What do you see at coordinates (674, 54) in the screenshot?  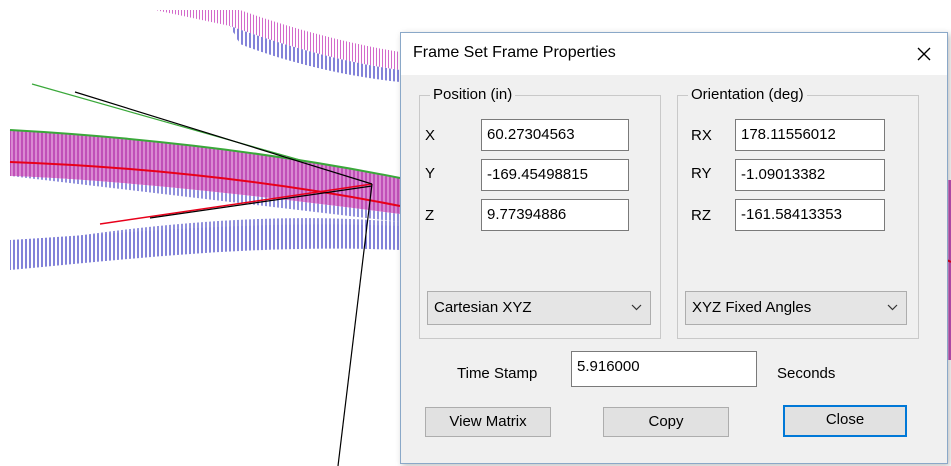 I see `title-bar: Frame Set Frame Properties` at bounding box center [674, 54].